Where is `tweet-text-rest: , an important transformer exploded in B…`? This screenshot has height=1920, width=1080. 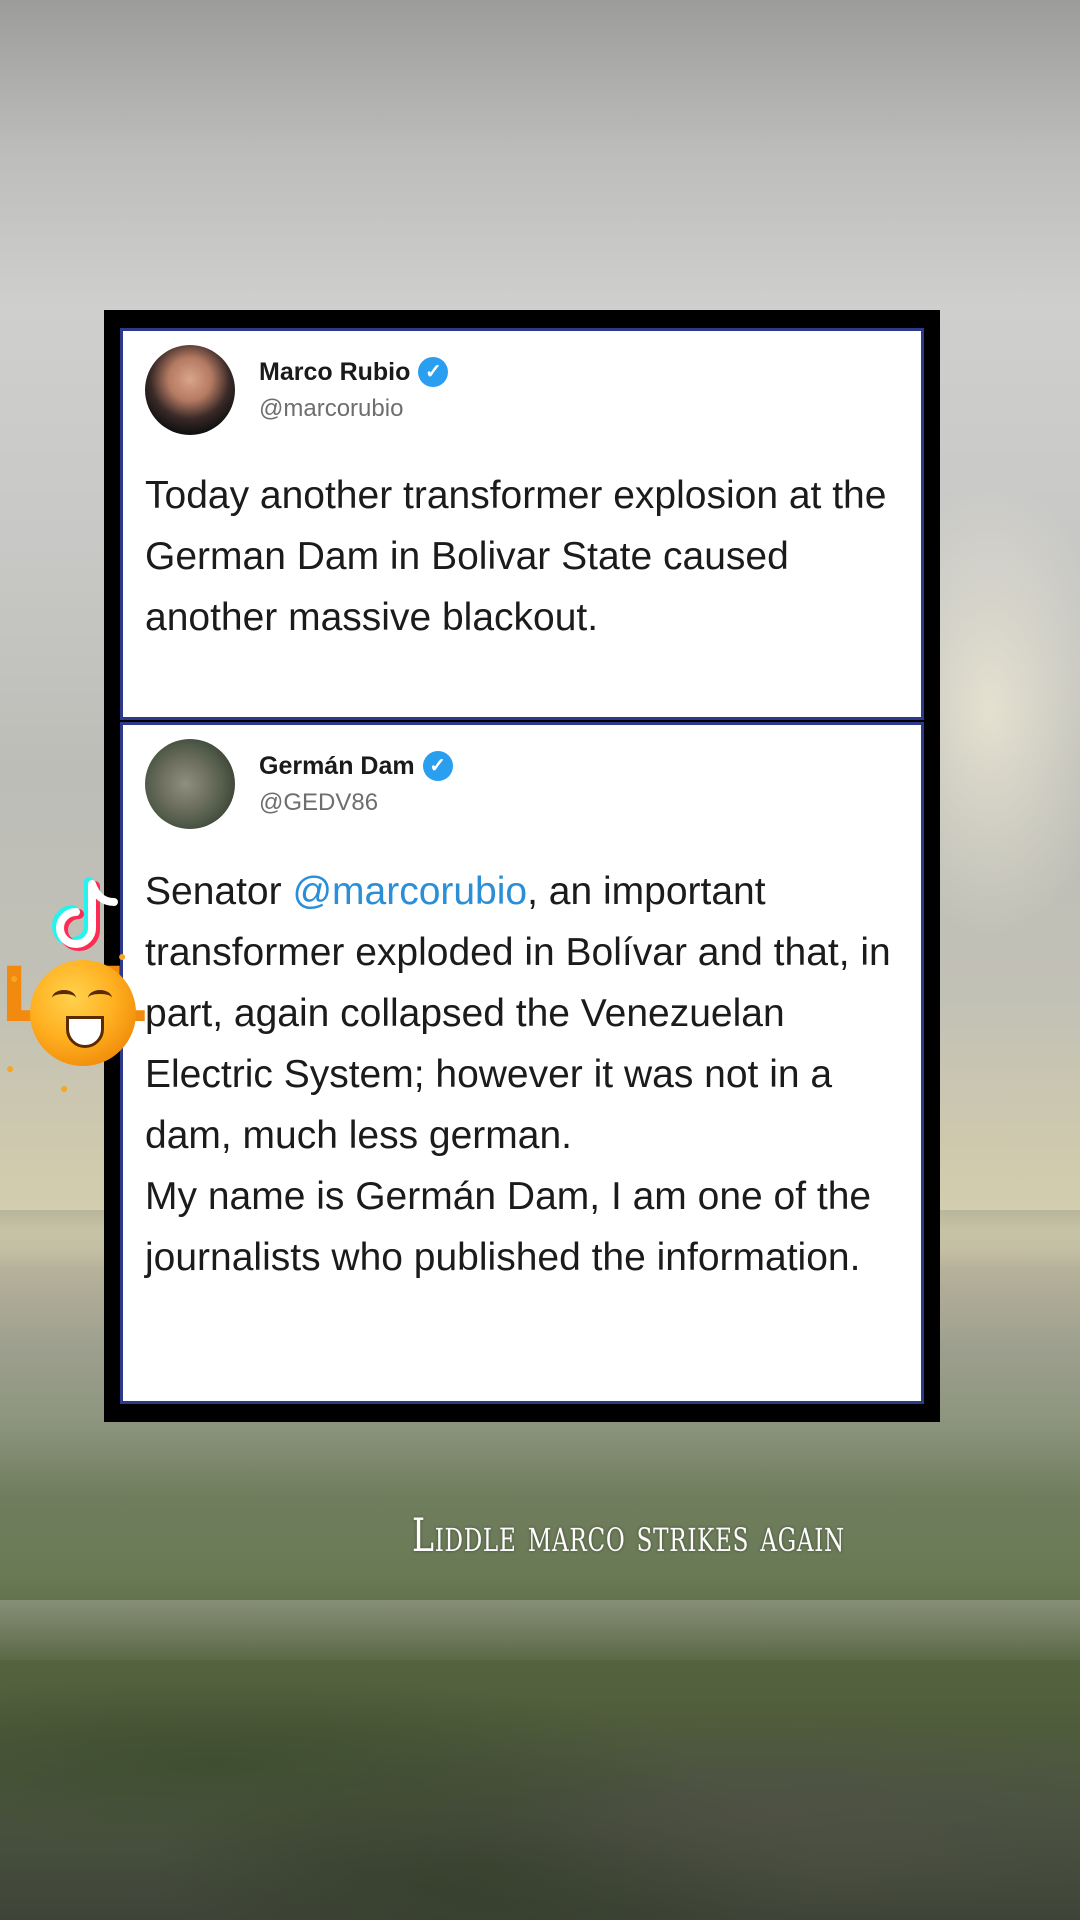
tweet-text-rest: , an important transformer exploded in B… is located at coordinates (518, 1013).